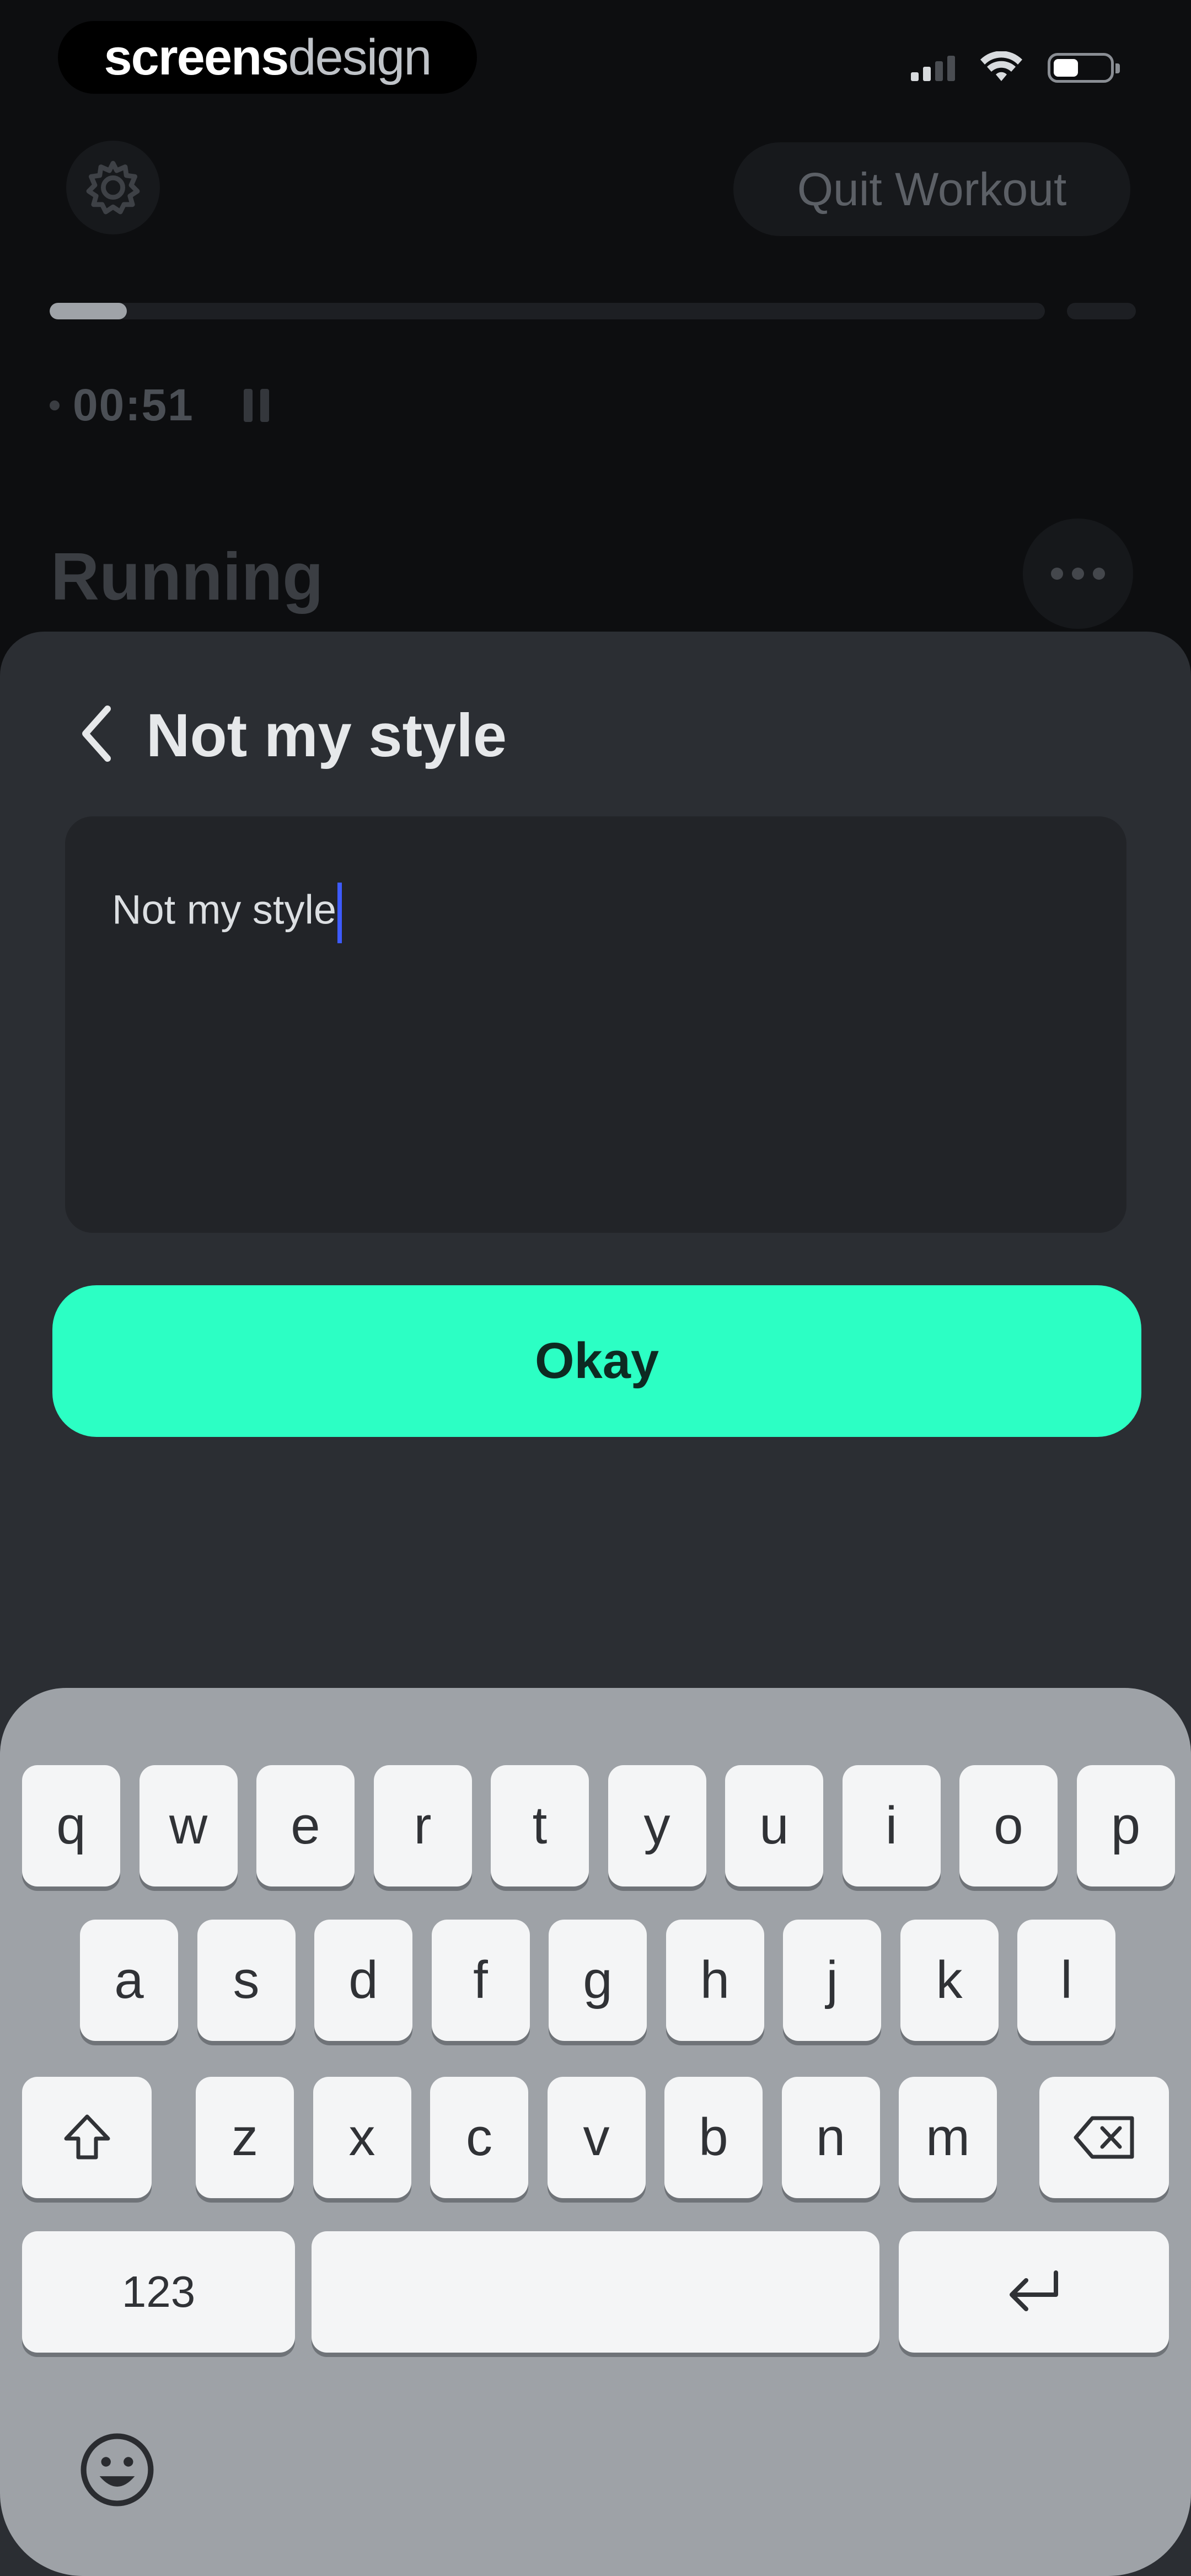 The height and width of the screenshot is (2576, 1191). Describe the element at coordinates (196, 57) in the screenshot. I see `brand-part-1: screens` at that location.